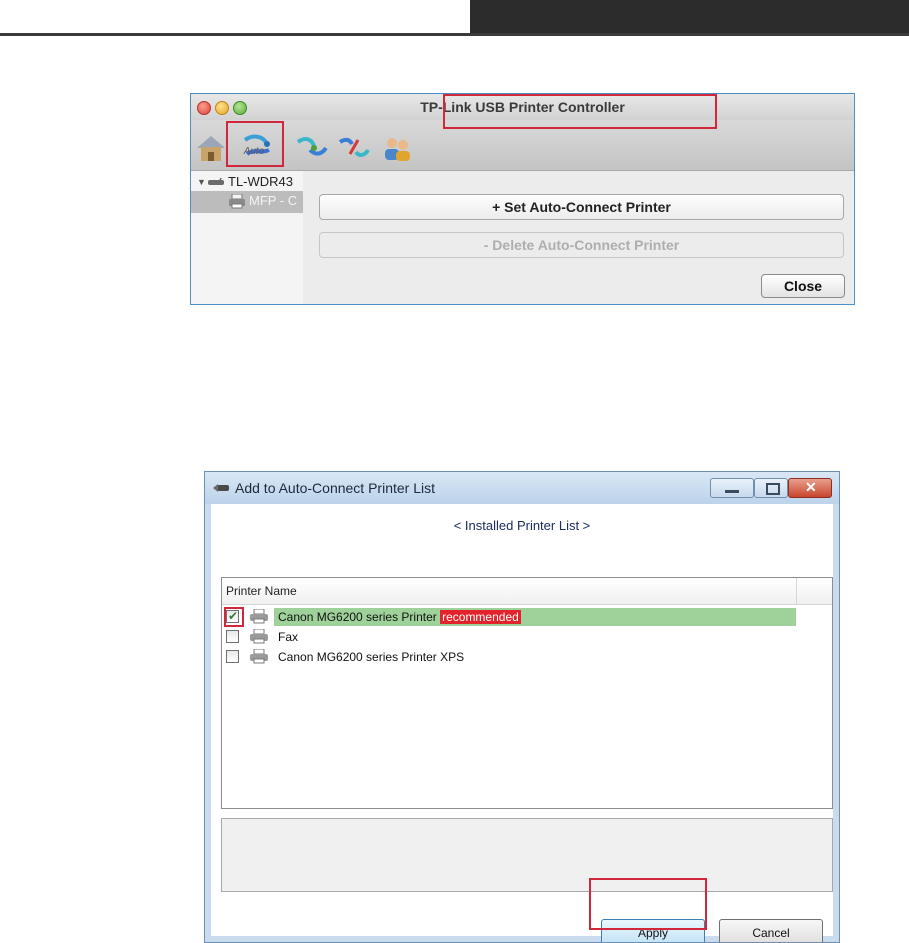 The image size is (909, 943). What do you see at coordinates (371, 657) in the screenshot?
I see `printer-name: Canon MG6200 series Printer XPS` at bounding box center [371, 657].